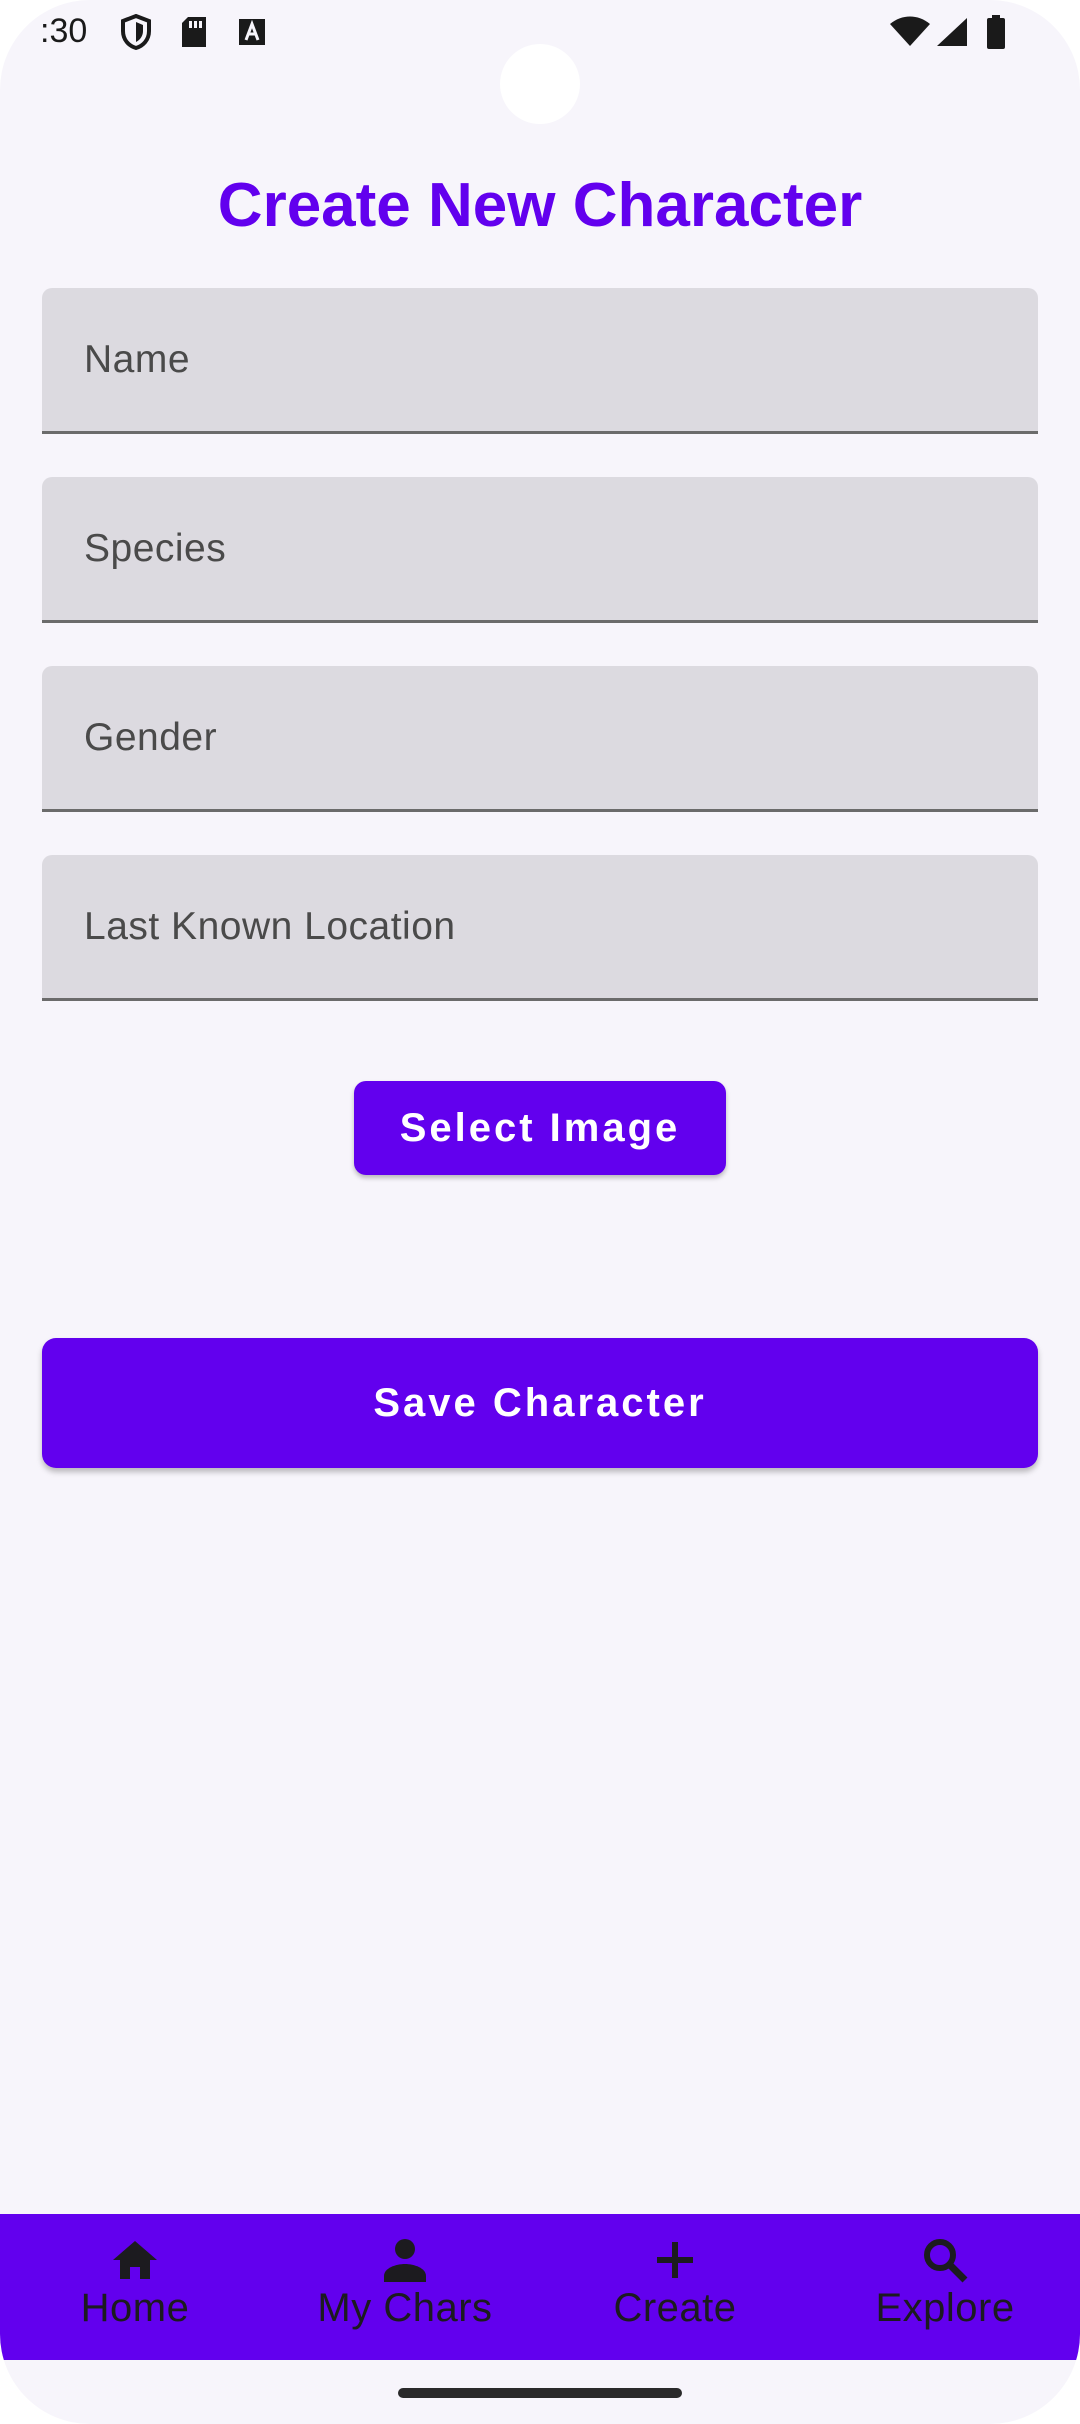 The image size is (1080, 2424). I want to click on status-time: :30, so click(64, 31).